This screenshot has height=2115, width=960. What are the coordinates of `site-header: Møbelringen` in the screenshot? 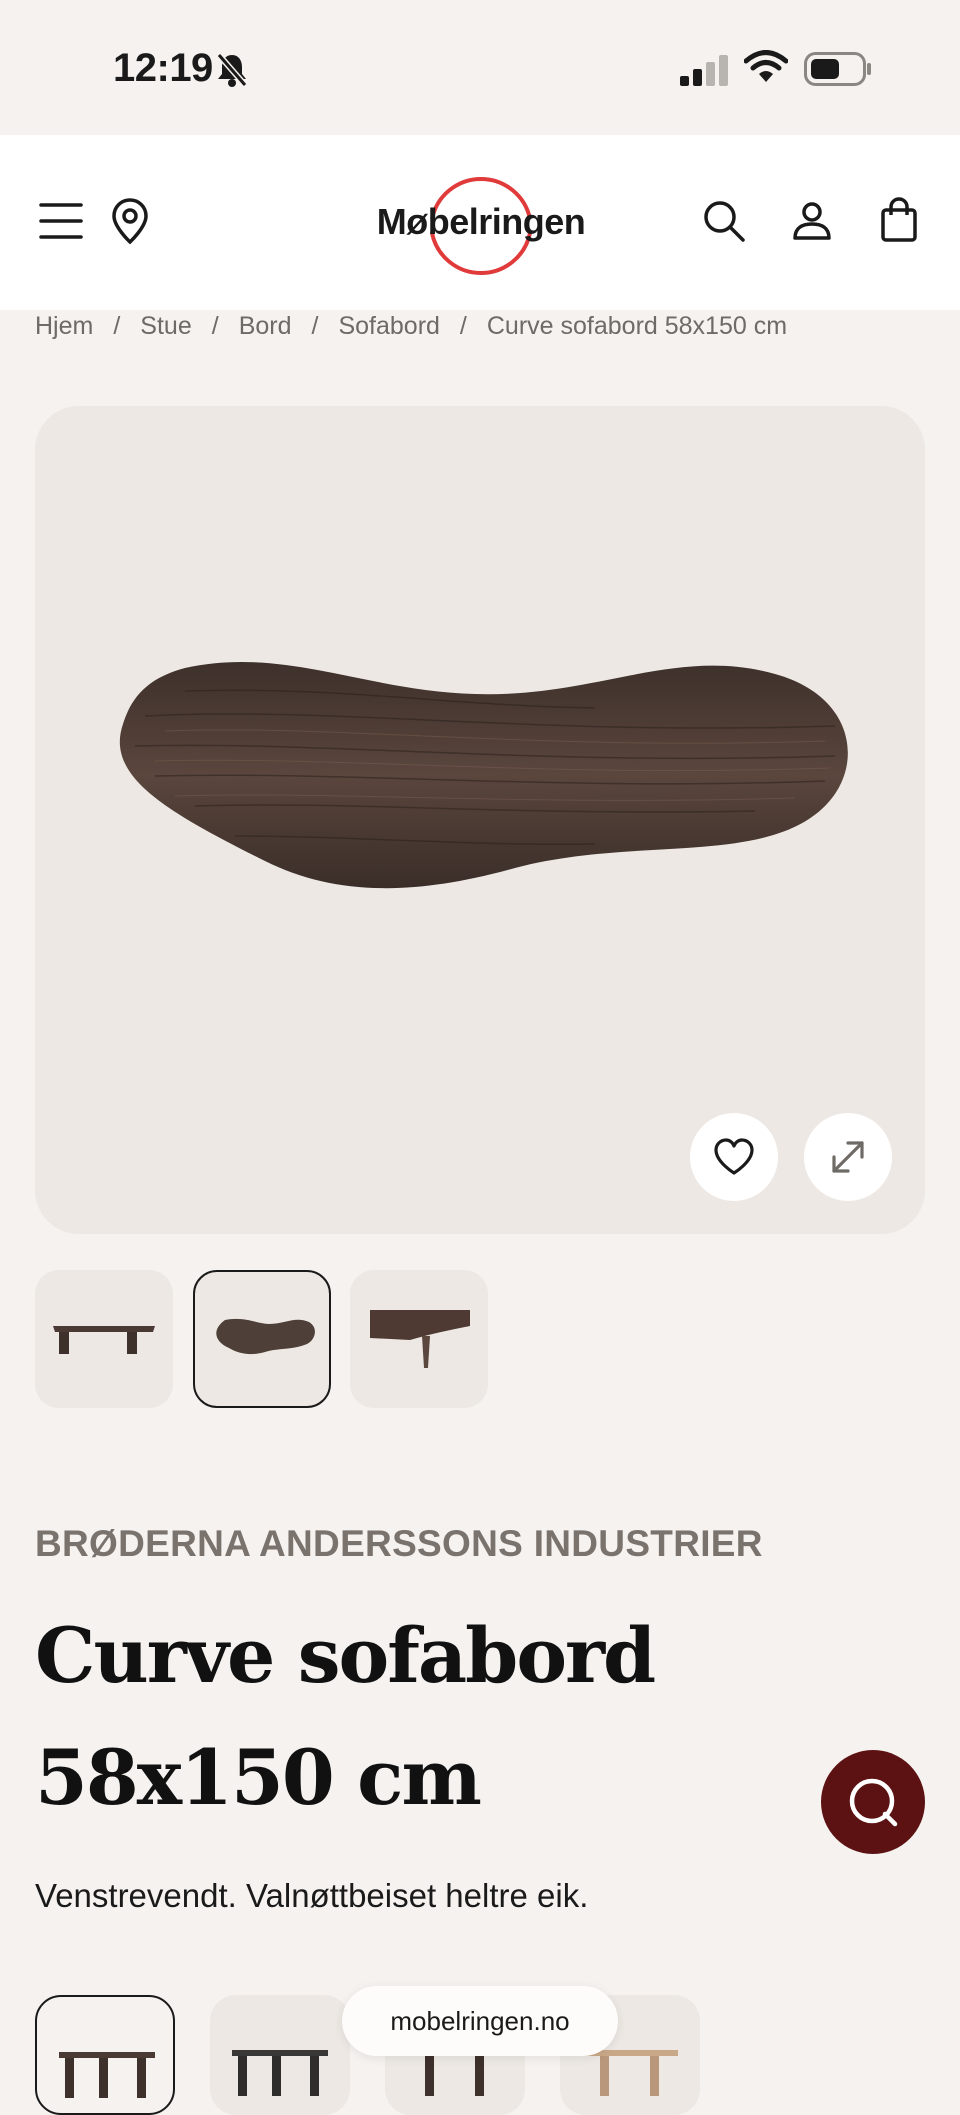 It's located at (480, 222).